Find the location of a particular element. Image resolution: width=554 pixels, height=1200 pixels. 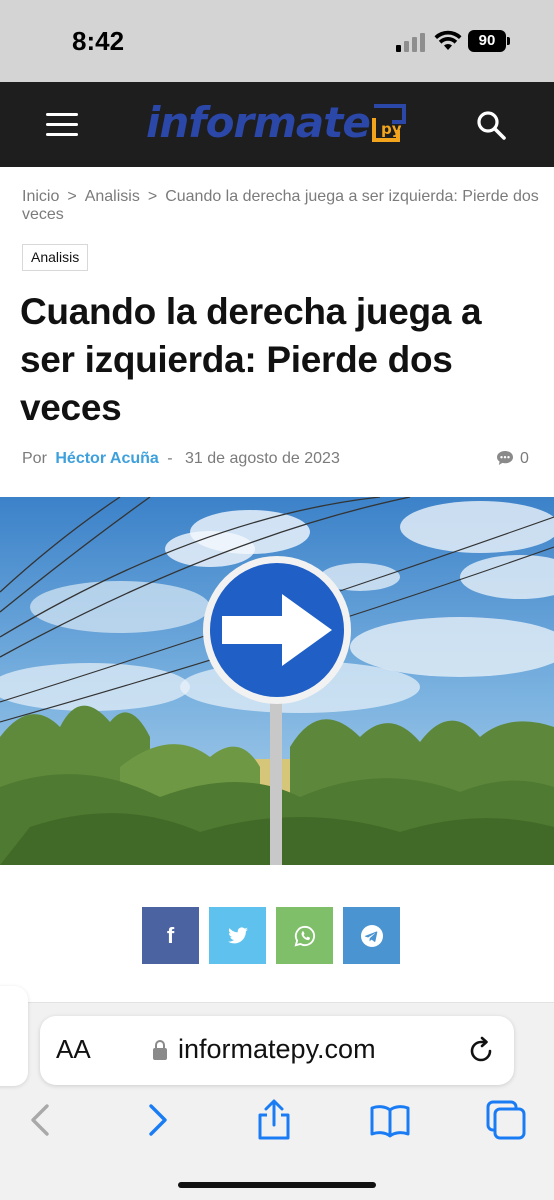

whatsapp-icon is located at coordinates (304, 935).